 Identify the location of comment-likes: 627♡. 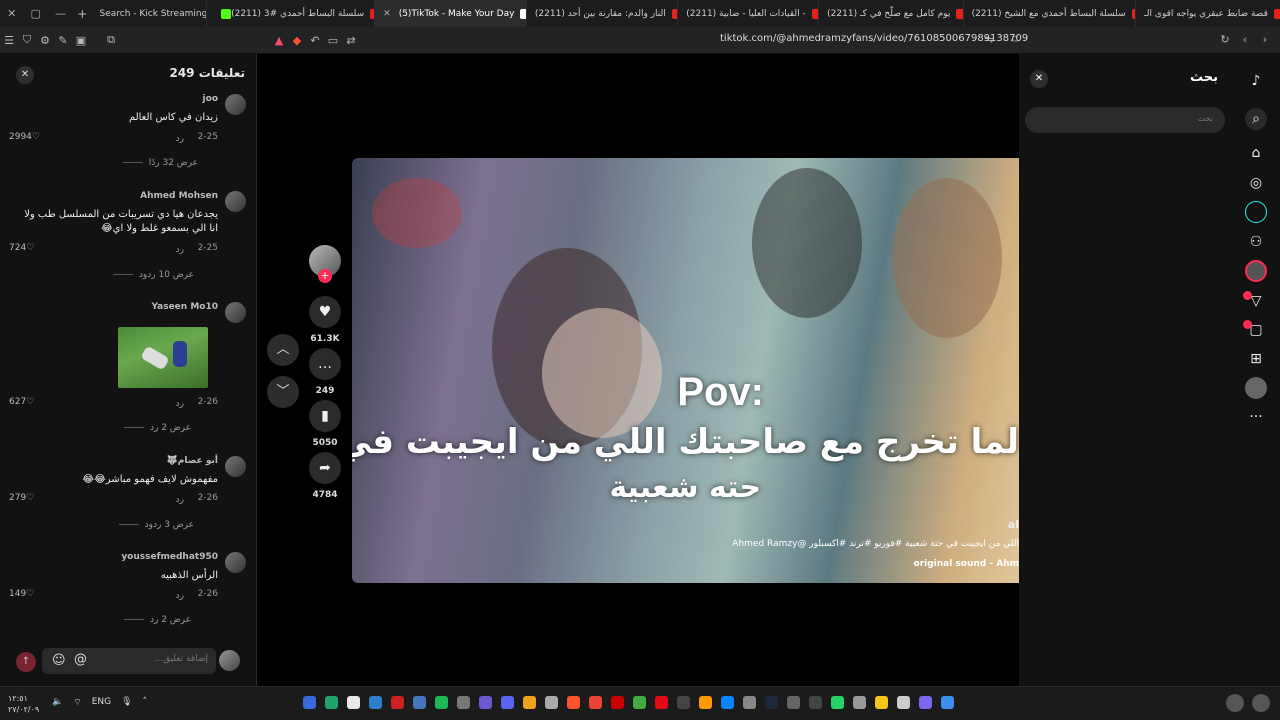
(21, 402).